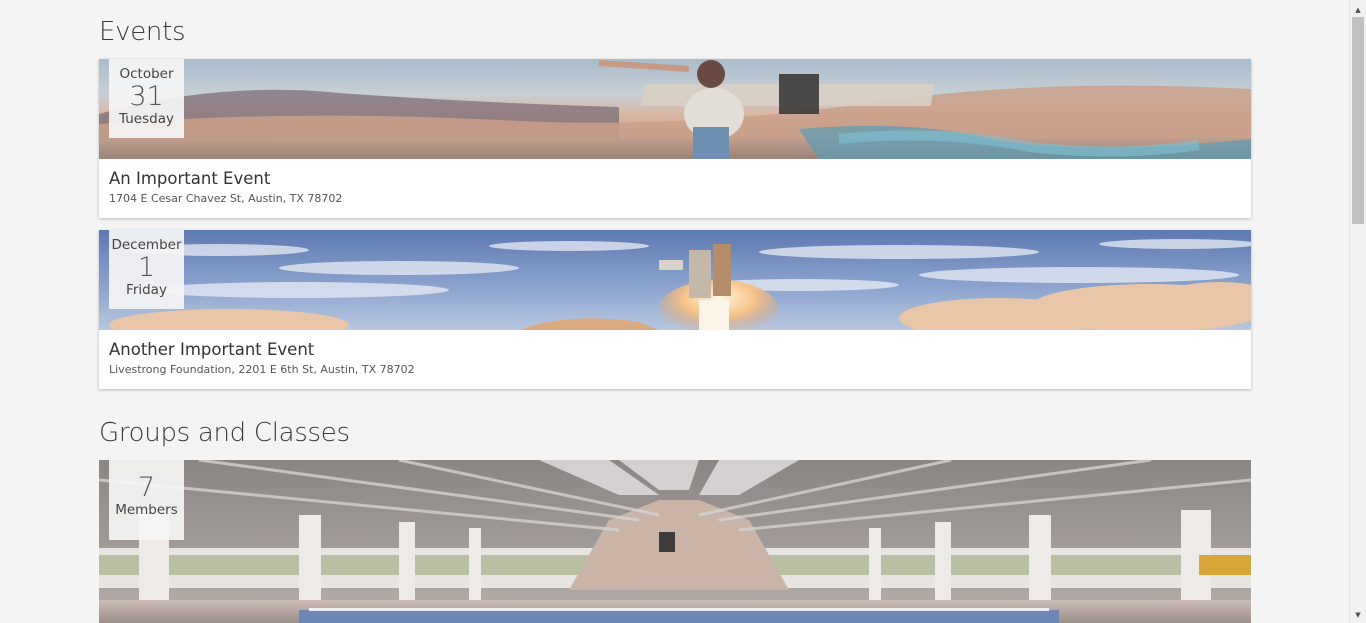  I want to click on members-label: Members, so click(146, 510).